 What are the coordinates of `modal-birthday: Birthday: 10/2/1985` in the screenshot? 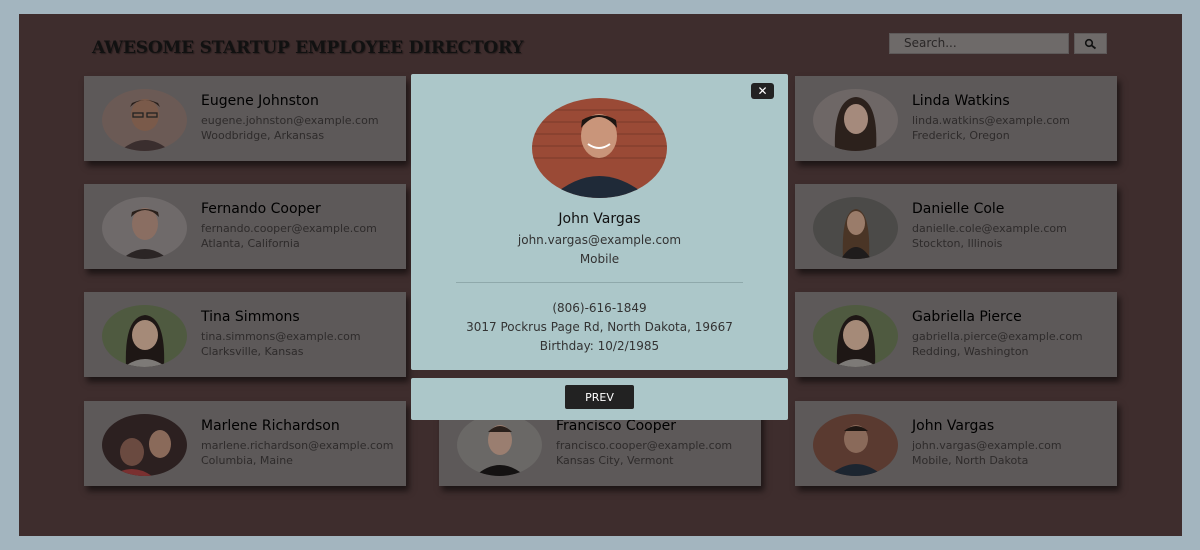 It's located at (599, 346).